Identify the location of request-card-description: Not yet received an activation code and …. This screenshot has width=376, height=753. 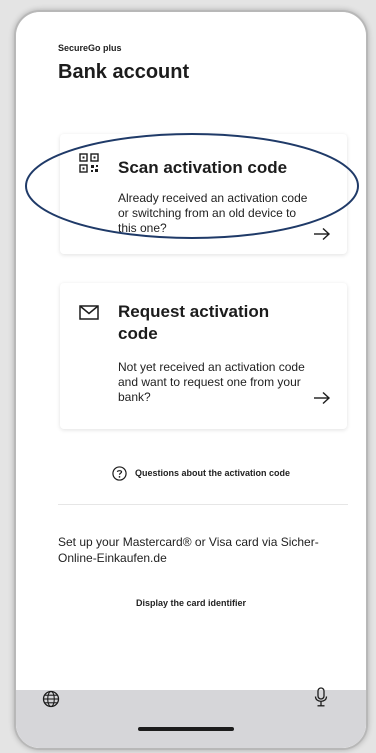
(211, 382).